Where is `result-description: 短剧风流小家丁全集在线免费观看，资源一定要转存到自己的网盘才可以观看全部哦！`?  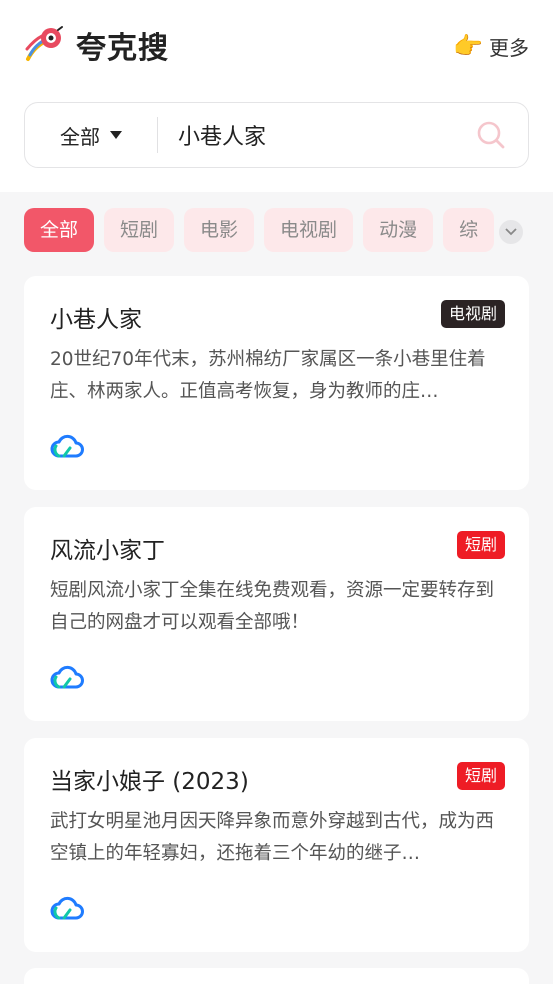
result-description: 短剧风流小家丁全集在线免费观看，资源一定要转存到自己的网盘才可以观看全部哦！ is located at coordinates (272, 606).